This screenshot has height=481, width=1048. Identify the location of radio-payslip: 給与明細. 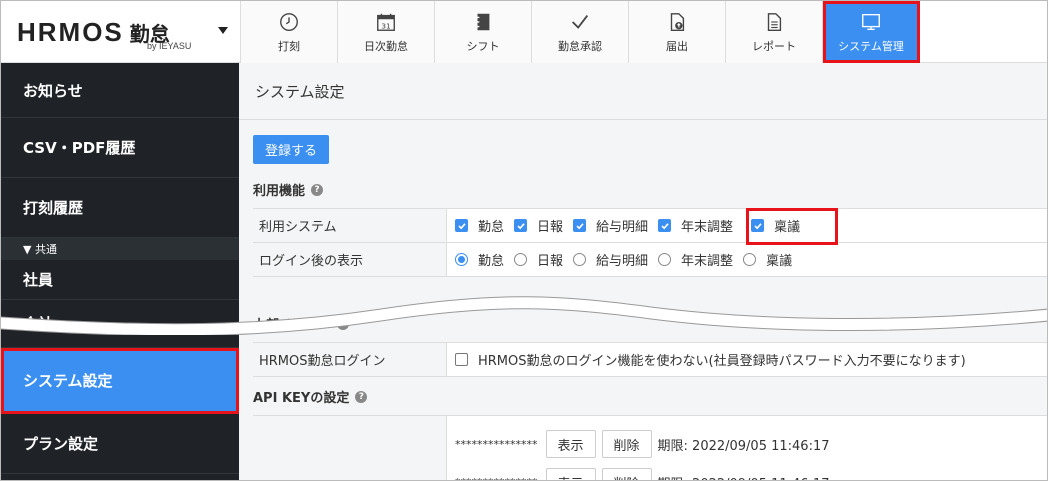
(610, 259).